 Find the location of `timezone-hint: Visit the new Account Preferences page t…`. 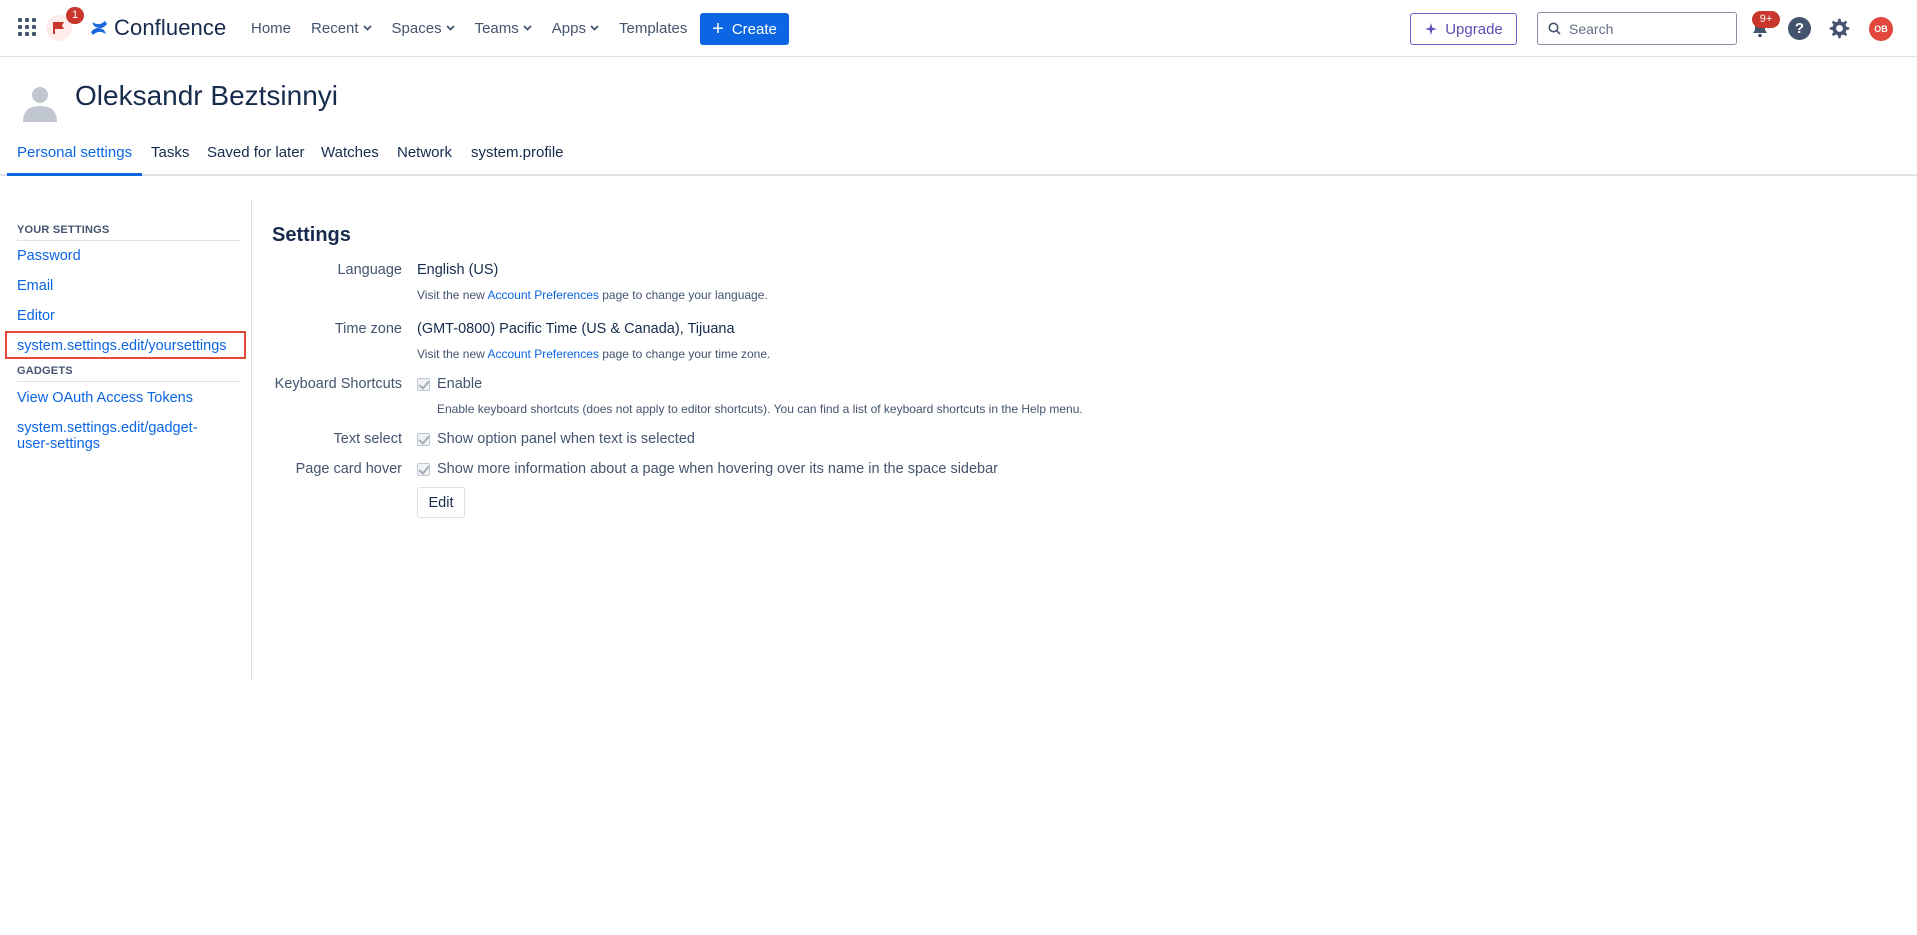

timezone-hint: Visit the new Account Preferences page t… is located at coordinates (593, 354).